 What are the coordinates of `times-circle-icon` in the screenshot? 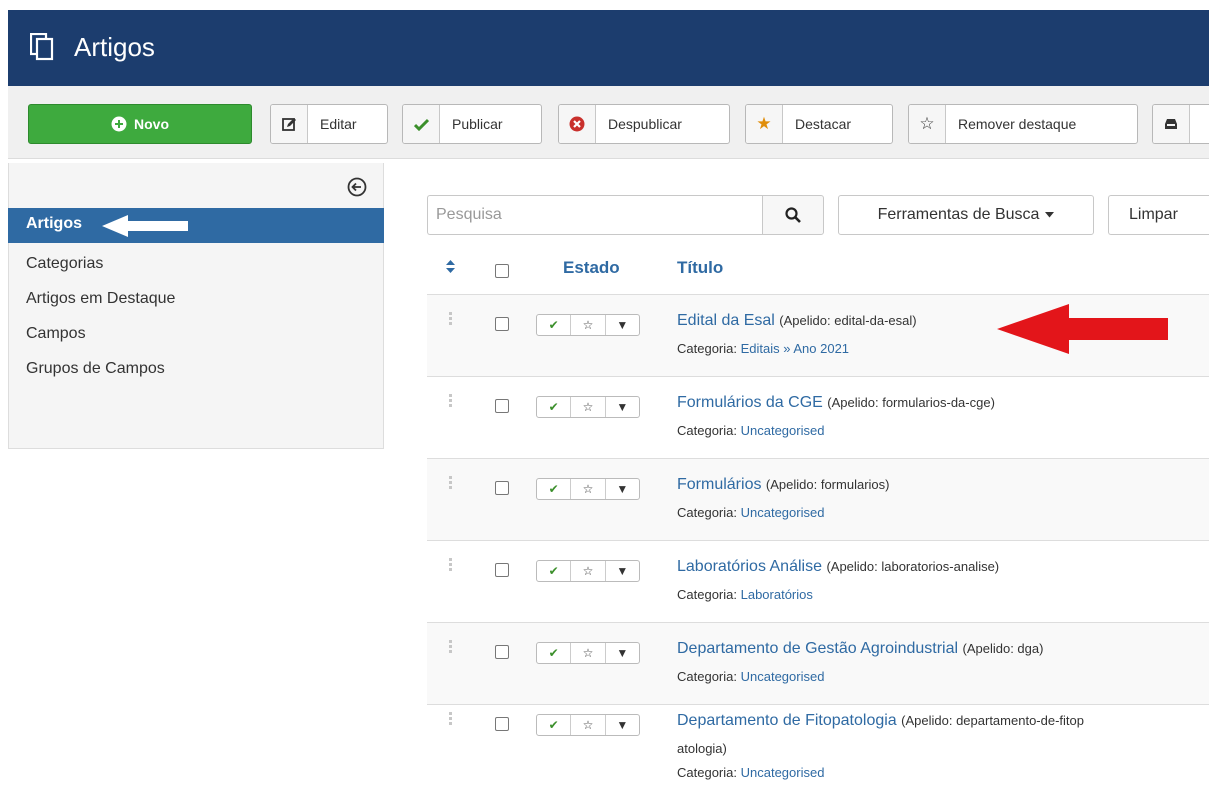 It's located at (577, 124).